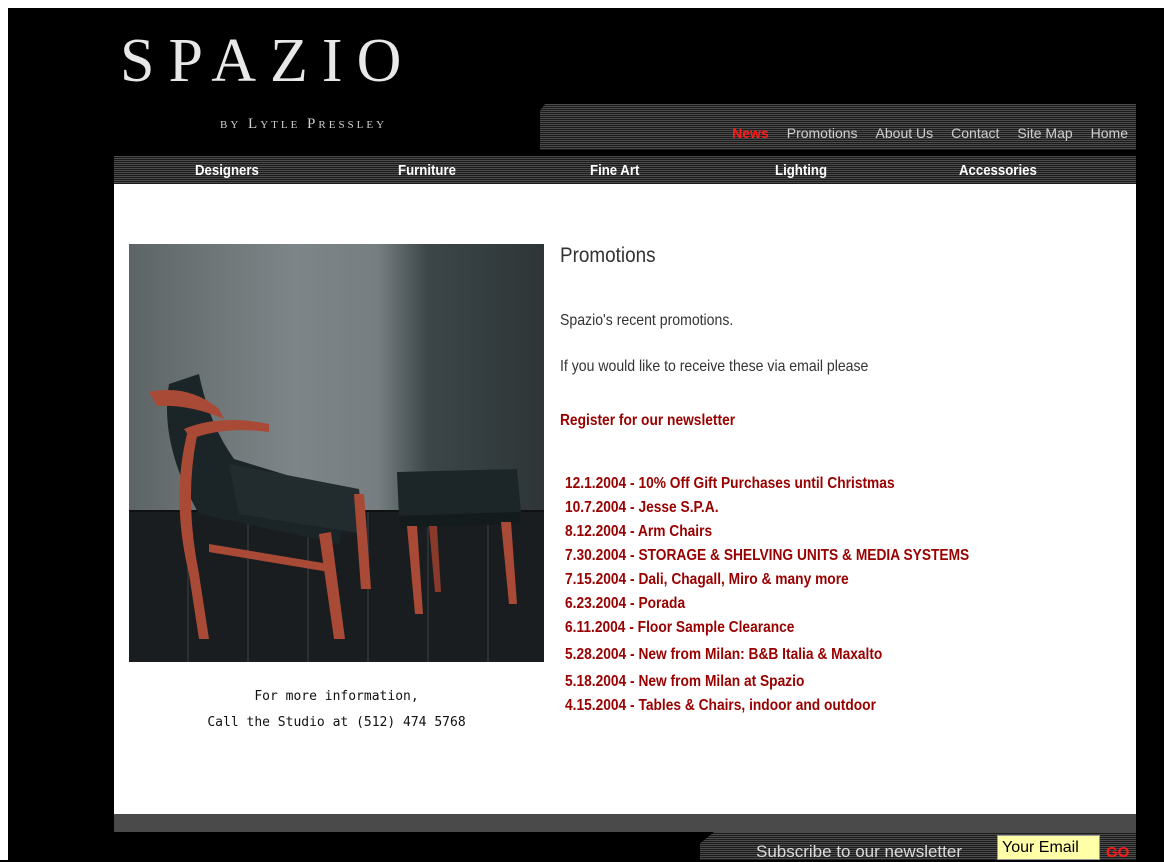 The width and height of the screenshot is (1164, 862). I want to click on nav-home: Home, so click(1109, 133).